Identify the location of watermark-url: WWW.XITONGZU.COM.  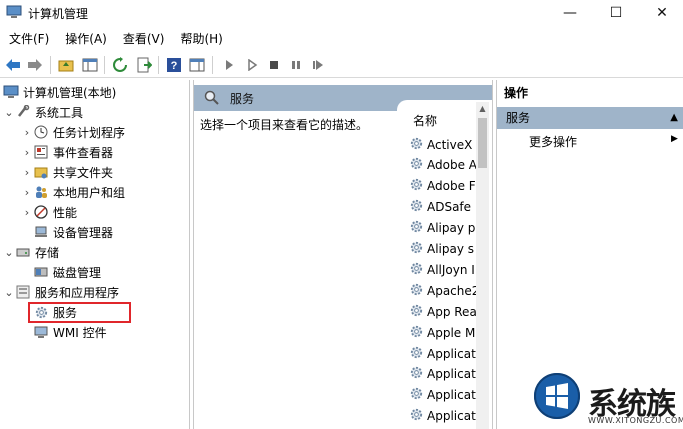
(635, 420).